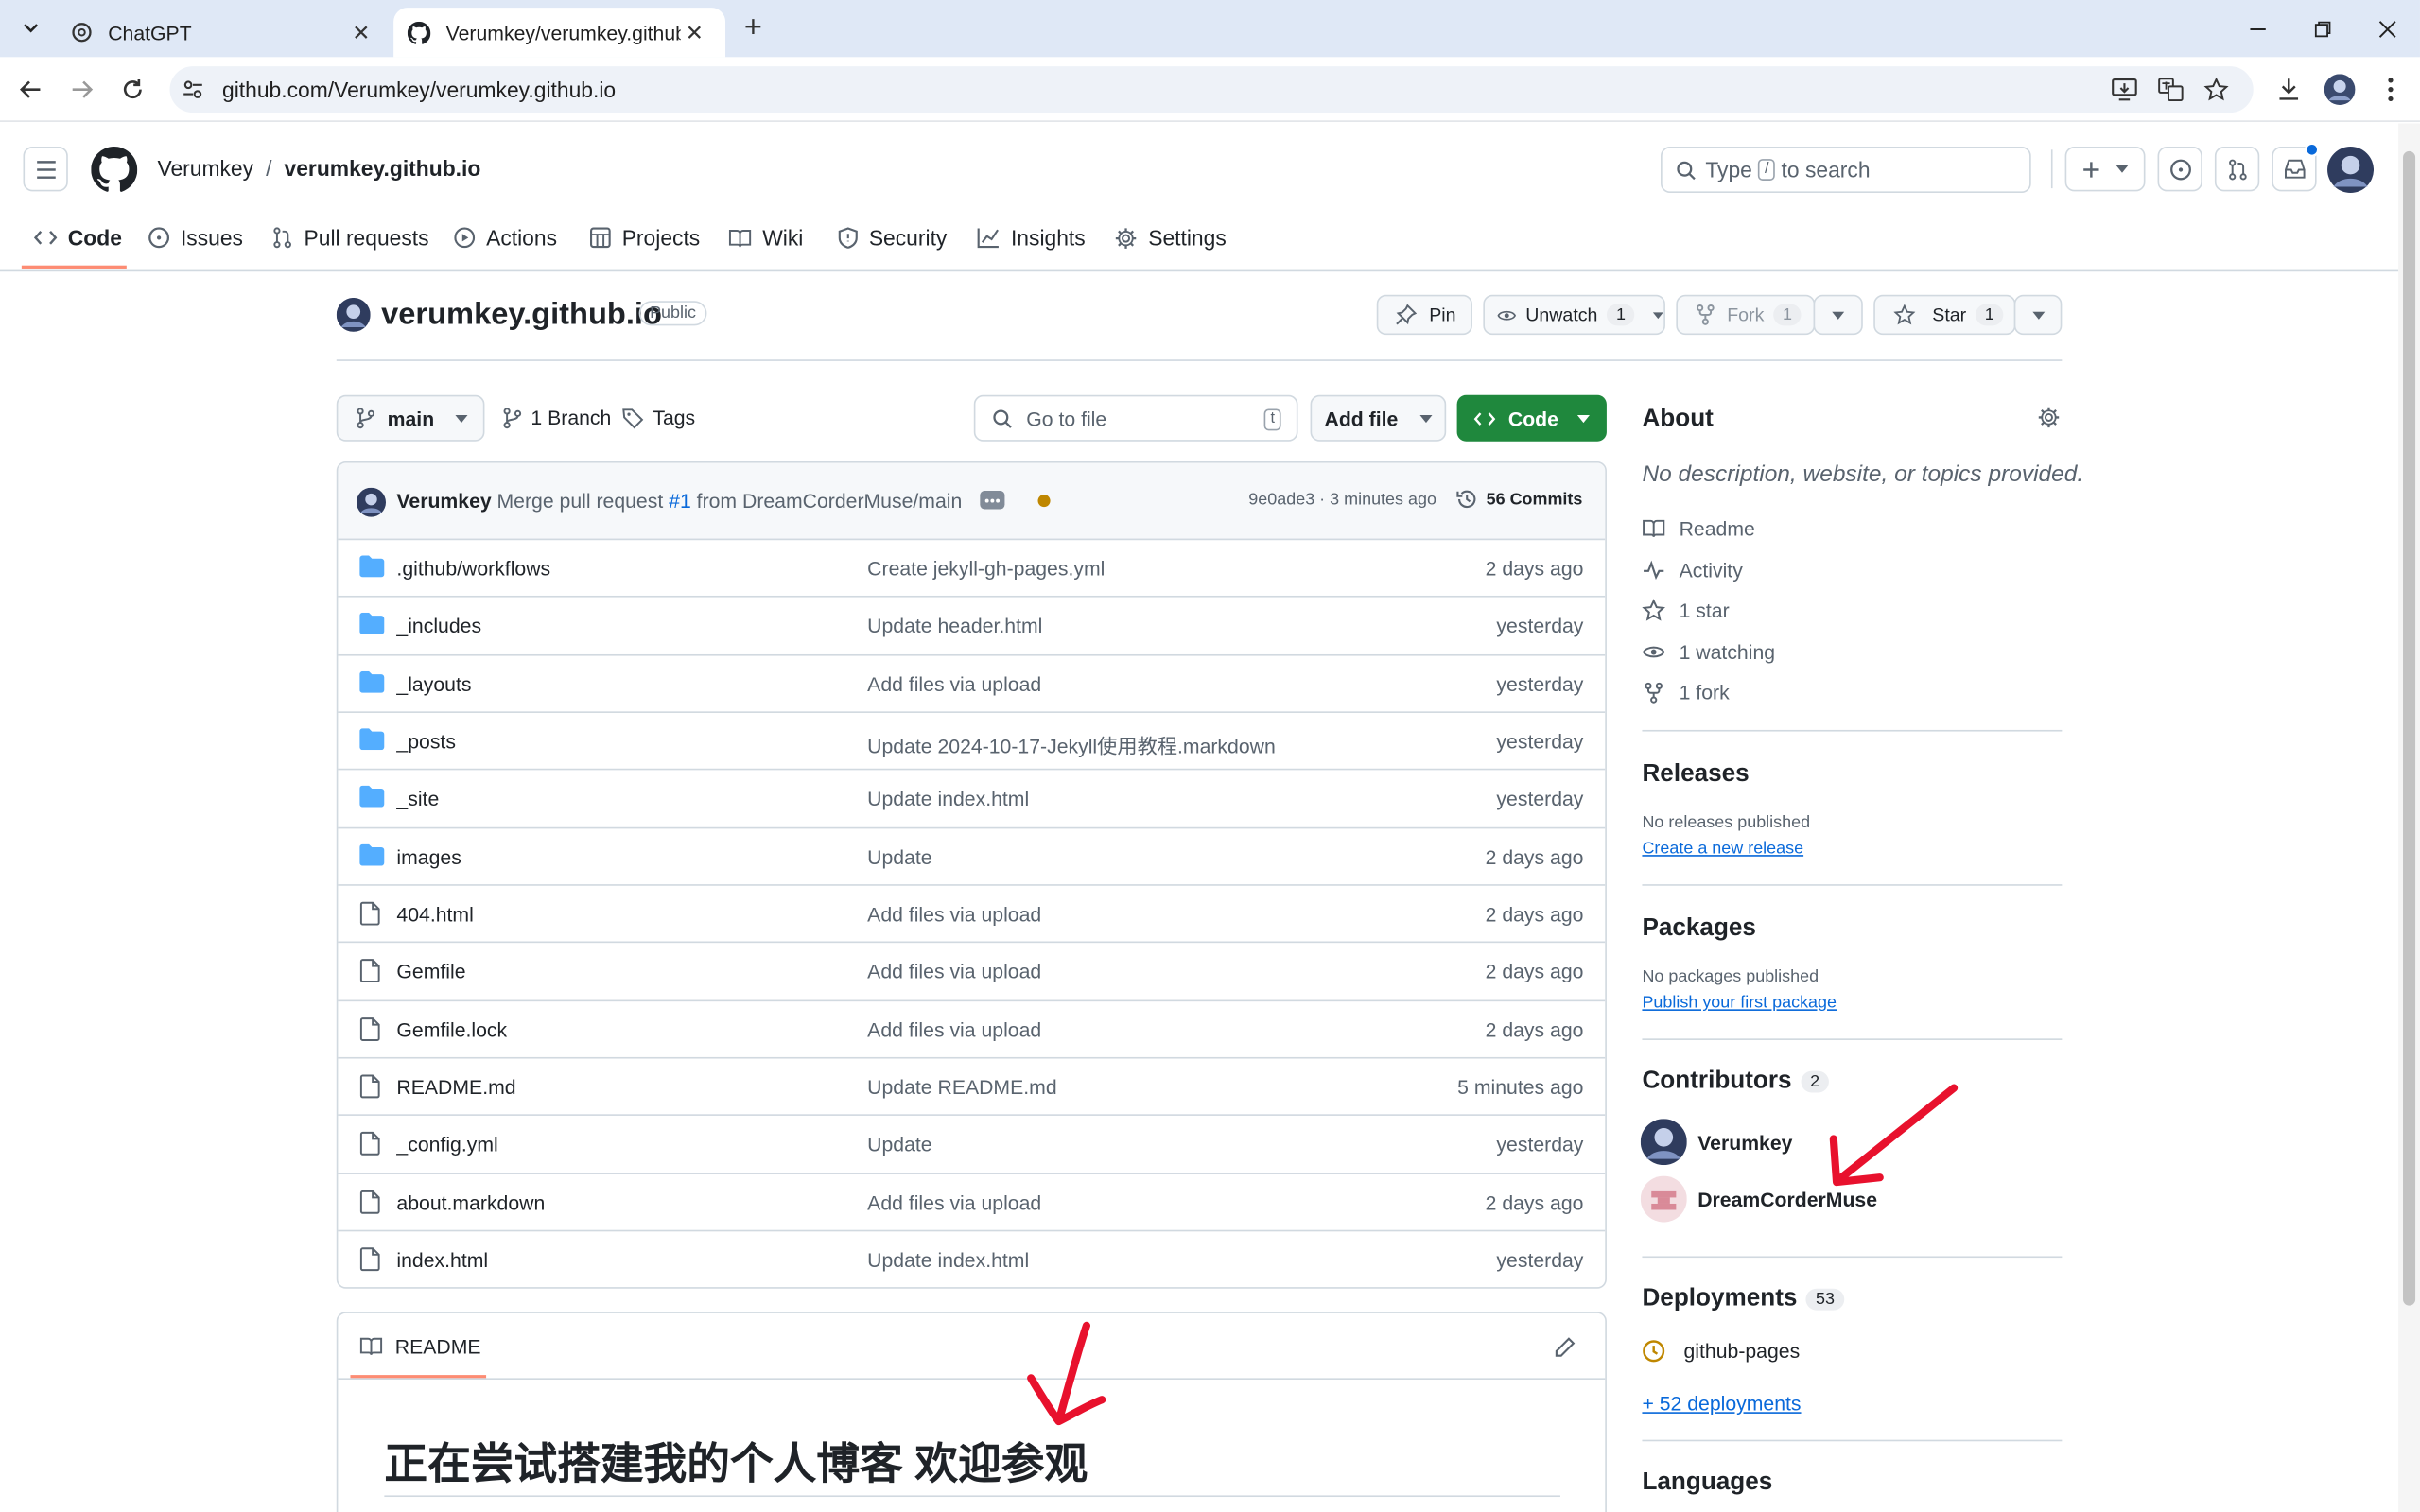 The height and width of the screenshot is (1512, 2420). Describe the element at coordinates (1739, 1004) in the screenshot. I see `publish-package-link: Publish your first package` at that location.